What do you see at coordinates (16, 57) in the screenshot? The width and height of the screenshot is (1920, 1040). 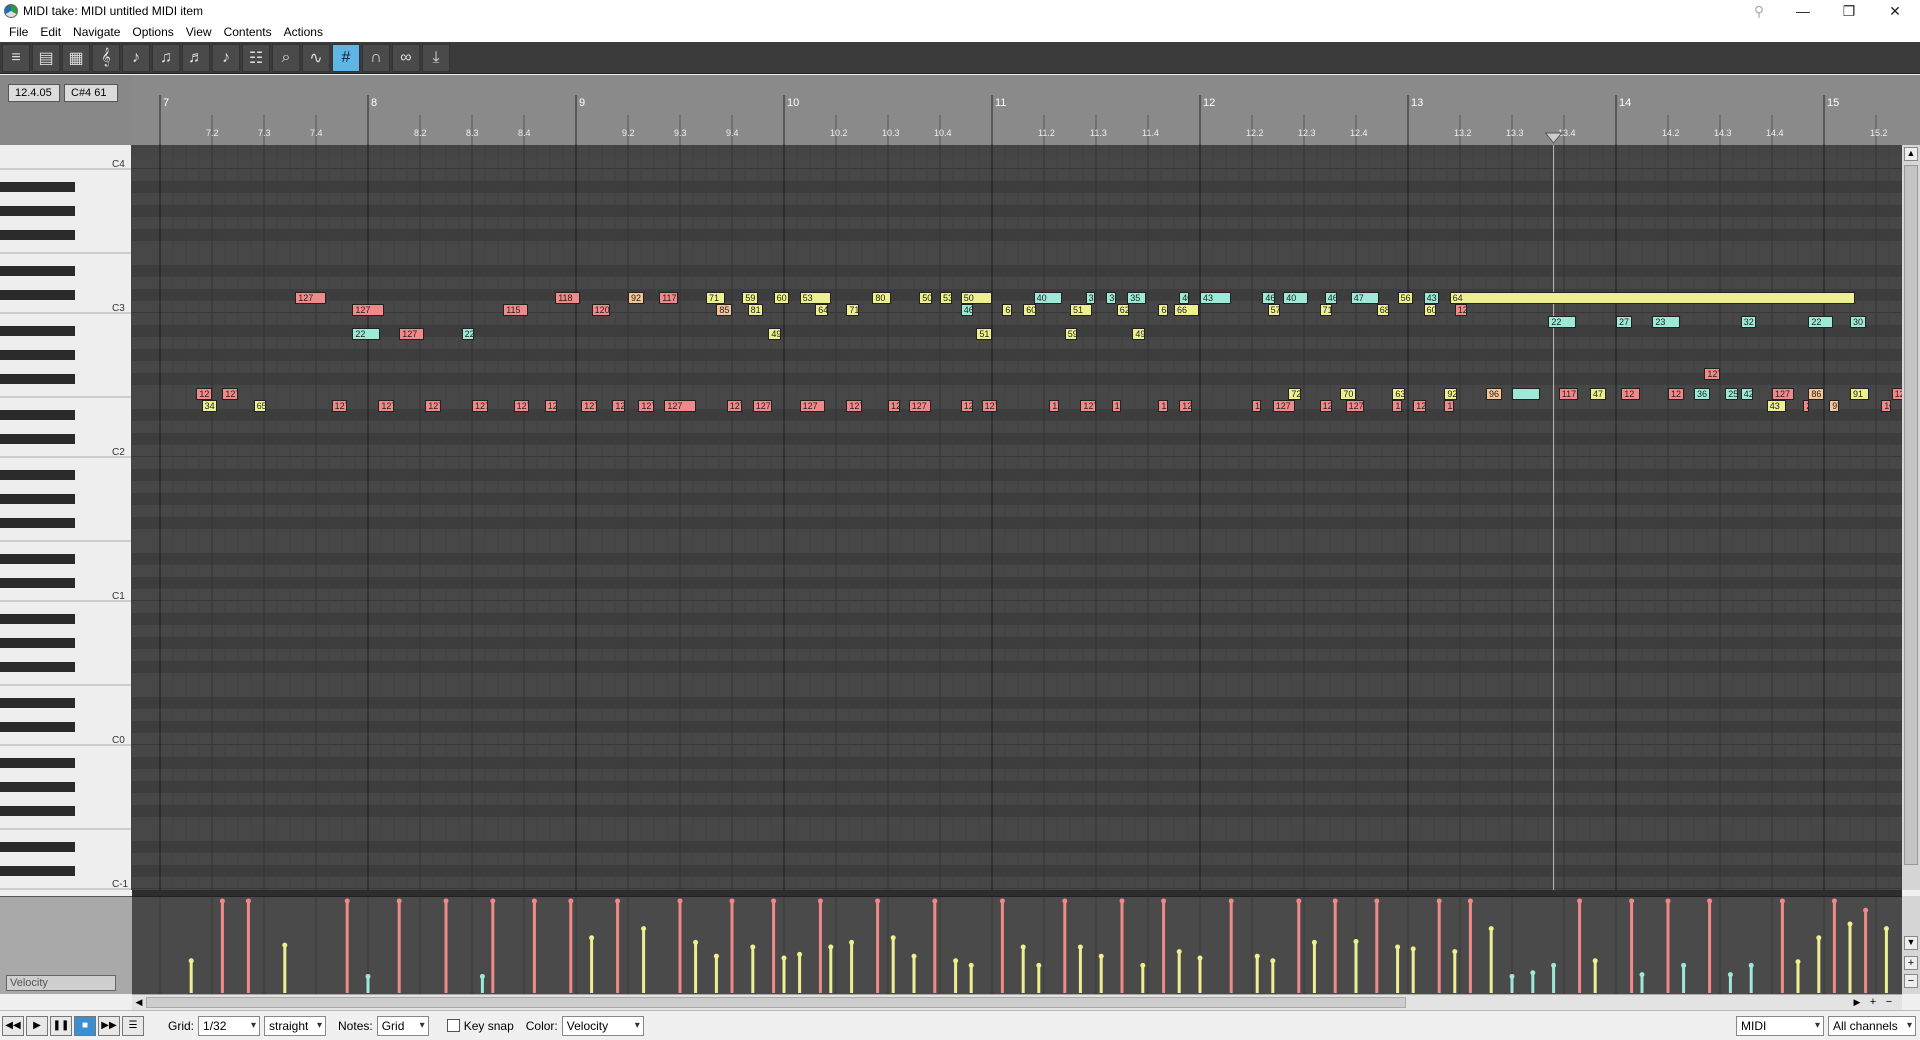 I see `list-view-icon: ≡` at bounding box center [16, 57].